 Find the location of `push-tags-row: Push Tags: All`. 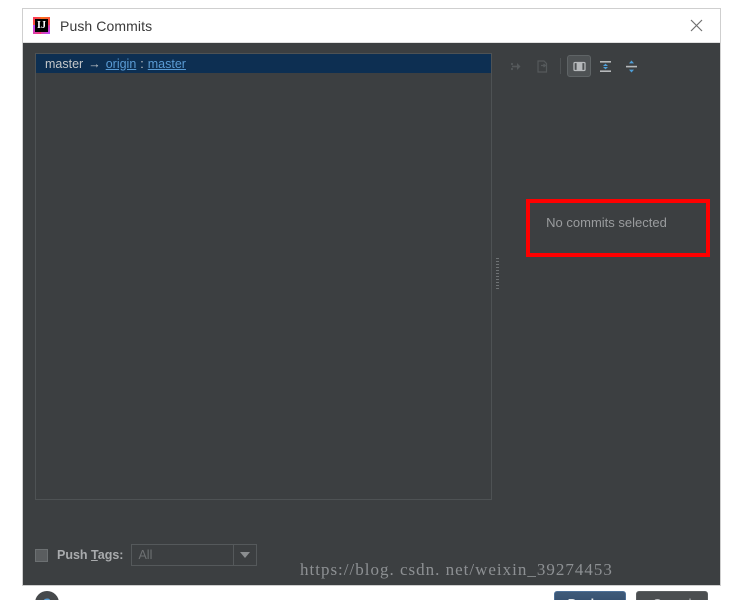

push-tags-row: Push Tags: All is located at coordinates (146, 555).